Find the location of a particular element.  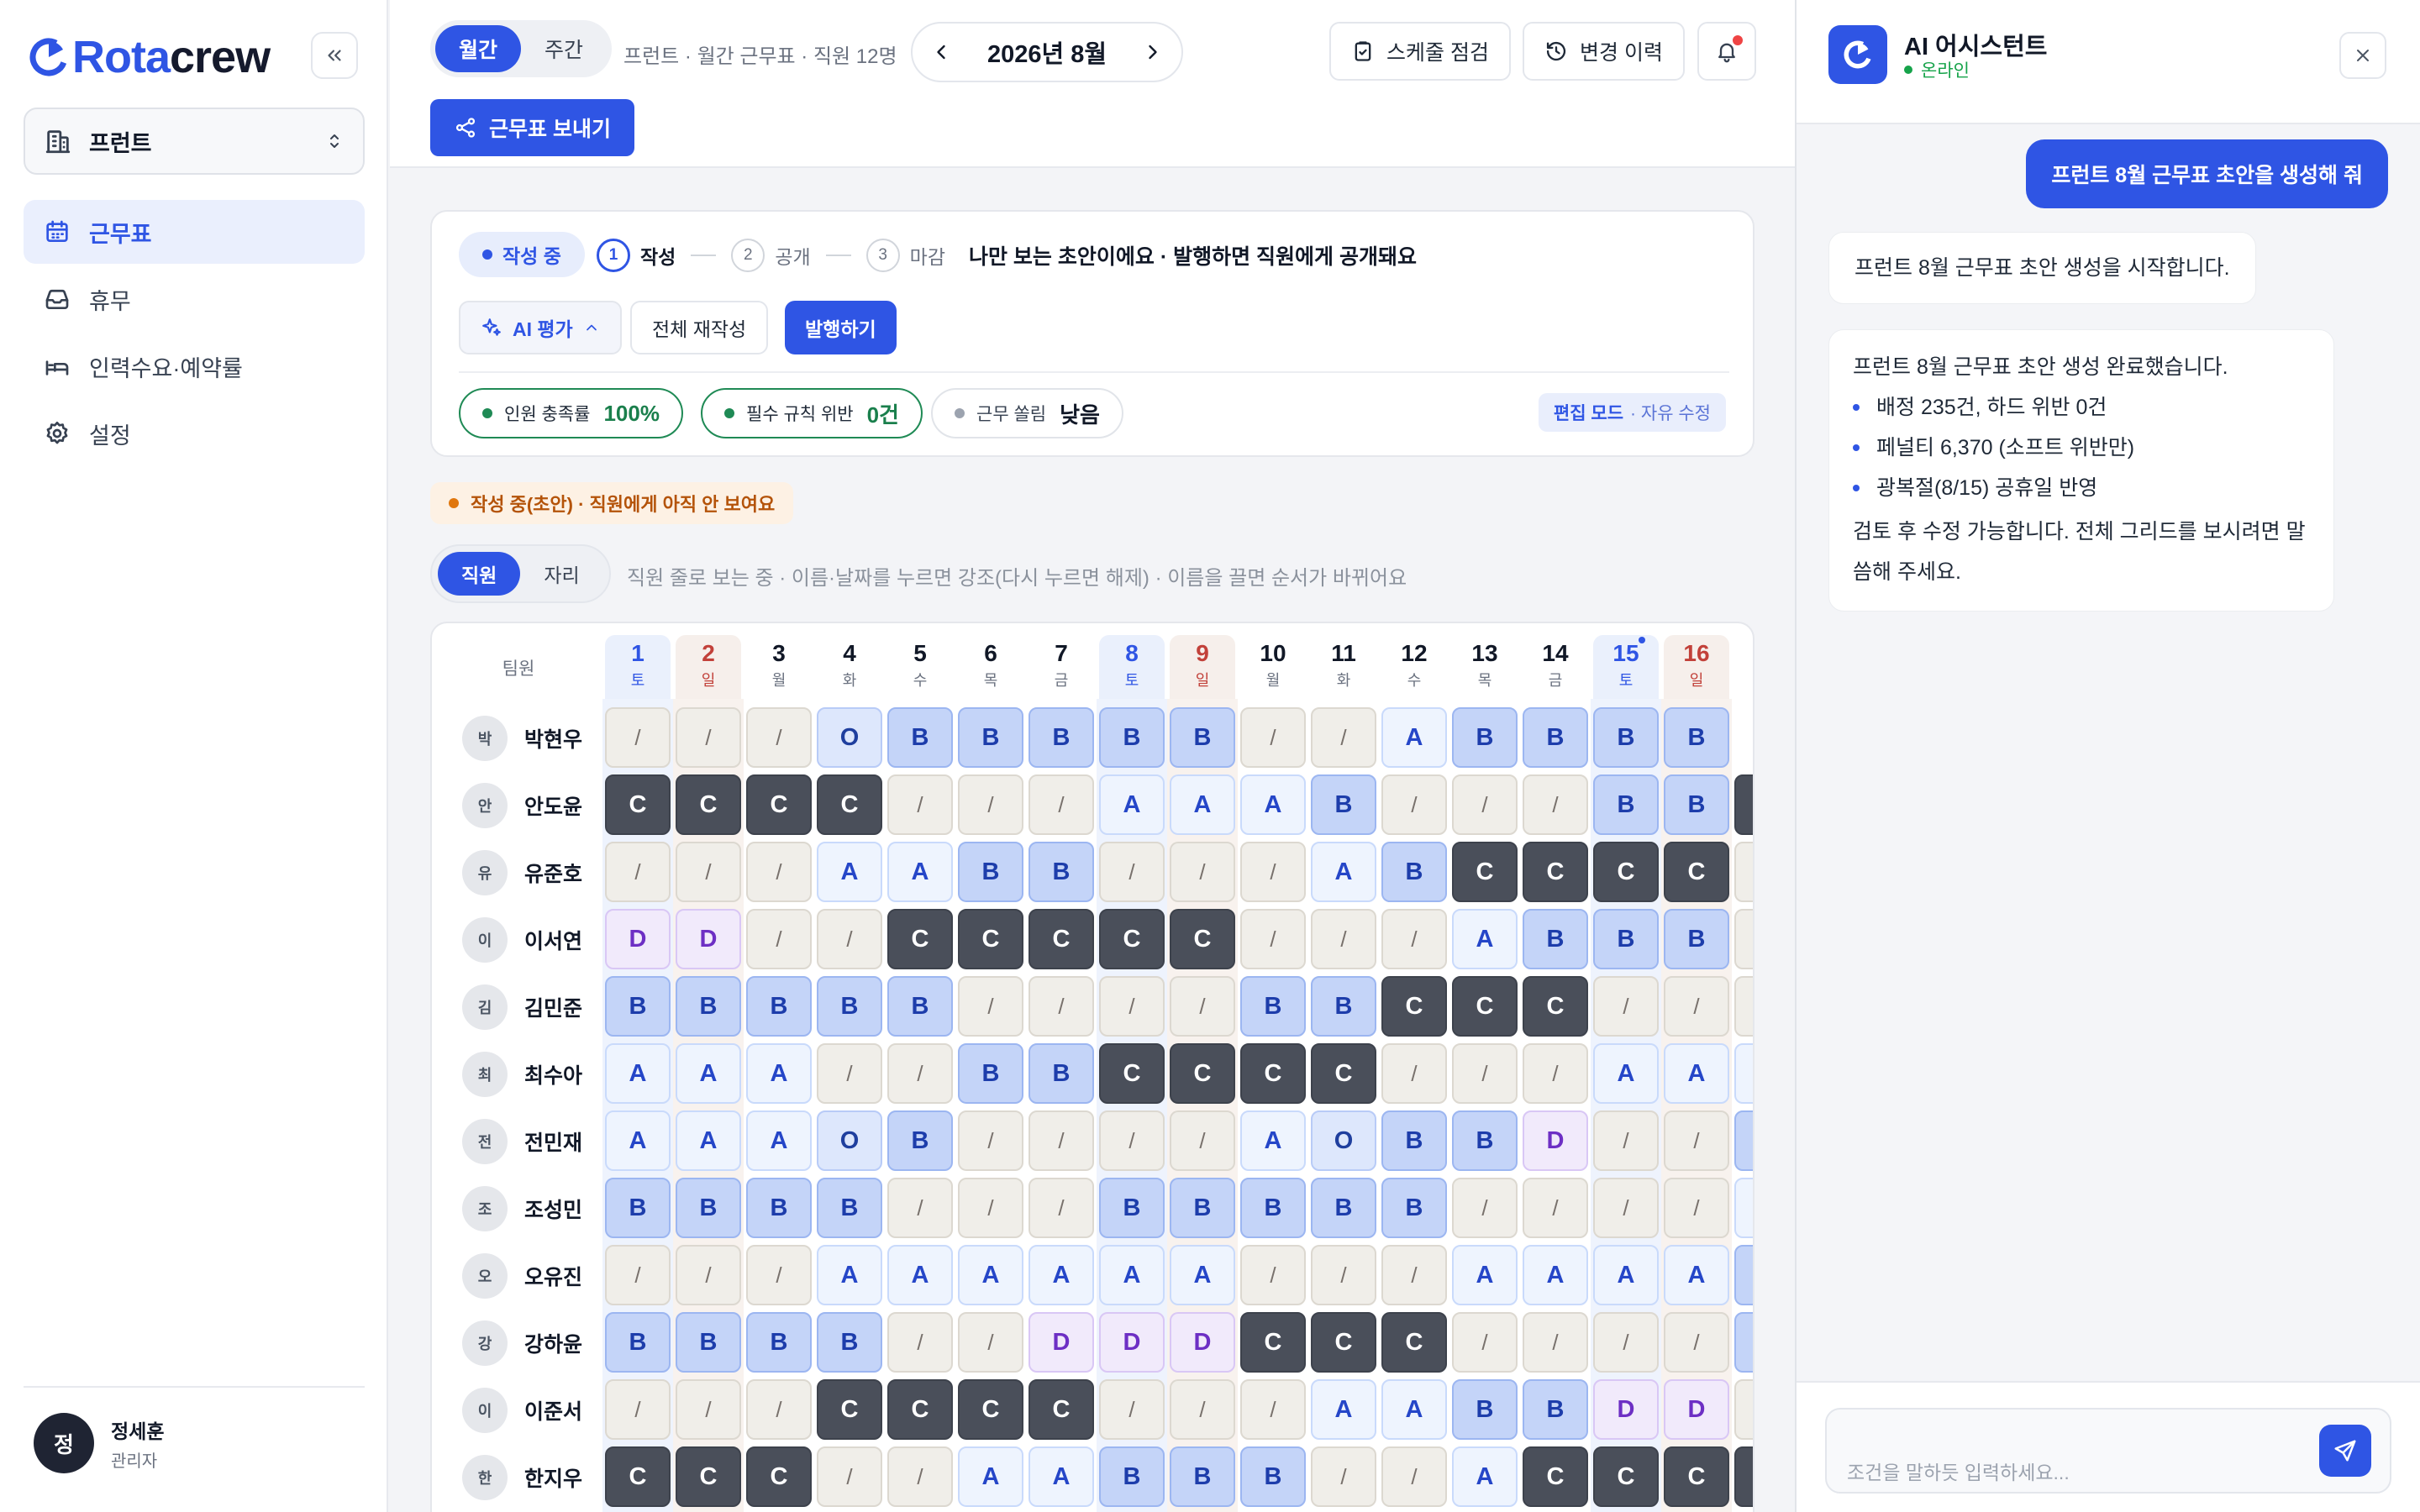

view-by-seat-button: 자리 is located at coordinates (561, 574).